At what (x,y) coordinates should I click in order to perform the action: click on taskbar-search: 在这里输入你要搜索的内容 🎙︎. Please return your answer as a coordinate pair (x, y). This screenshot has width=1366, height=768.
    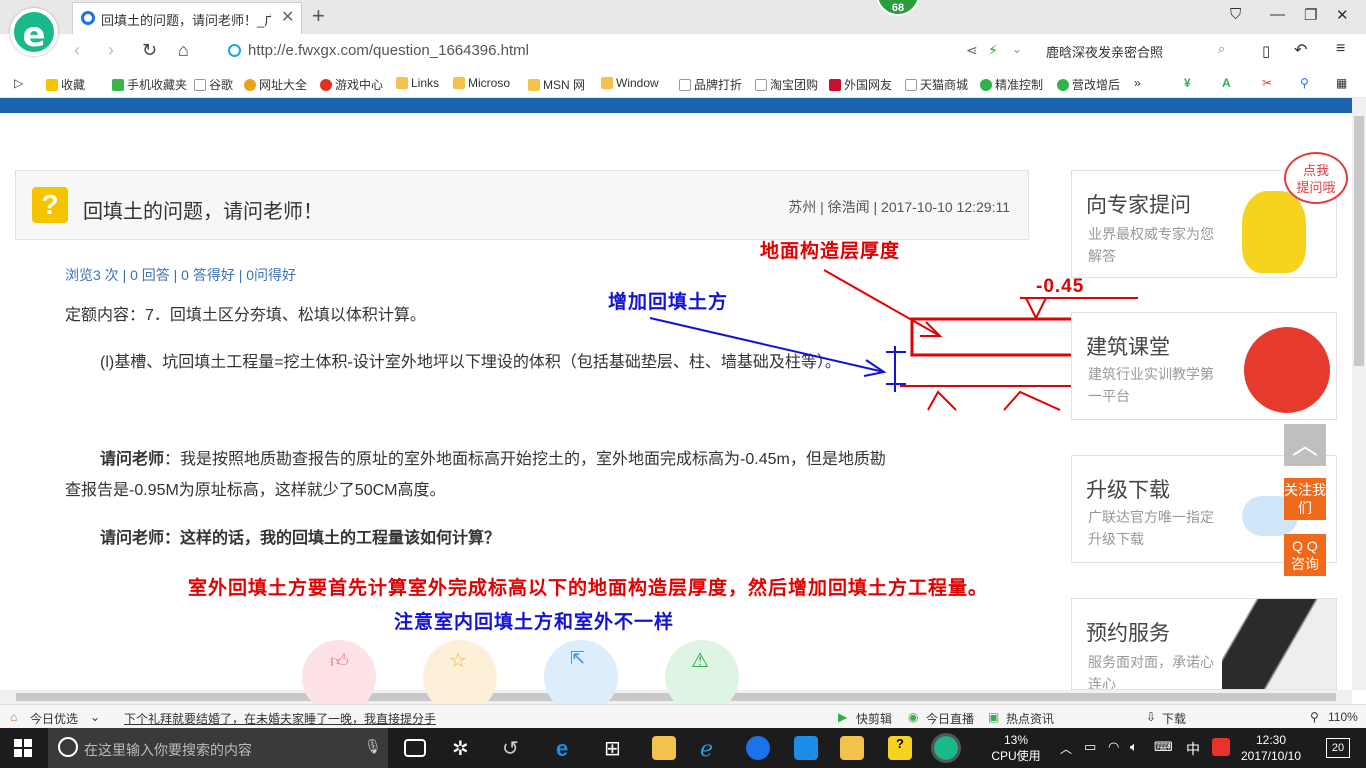
    Looking at the image, I should click on (218, 748).